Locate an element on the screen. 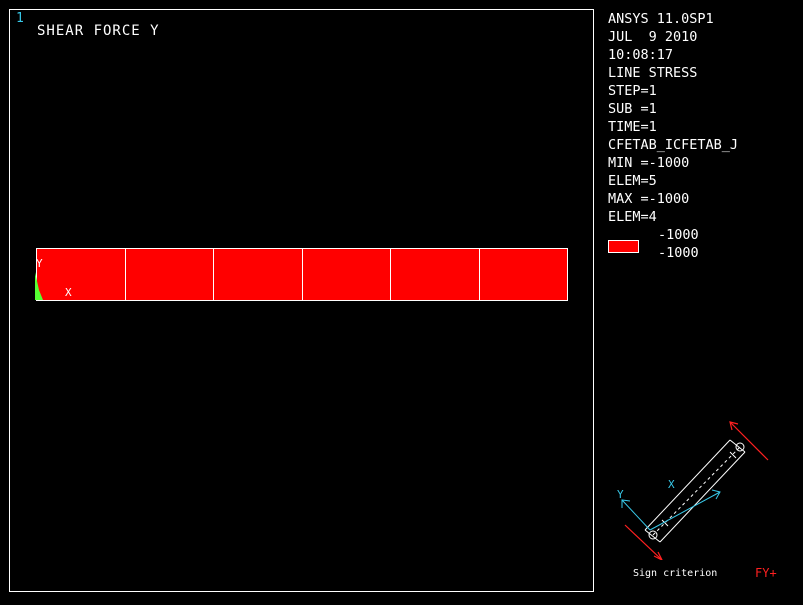 Image resolution: width=803 pixels, height=605 pixels. info-line: CFETAB_ICFETAB_J is located at coordinates (673, 145).